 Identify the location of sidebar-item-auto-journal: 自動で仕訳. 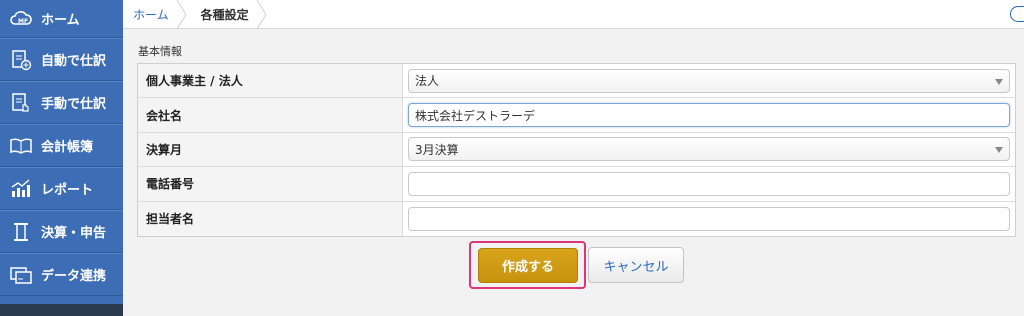
(61, 59).